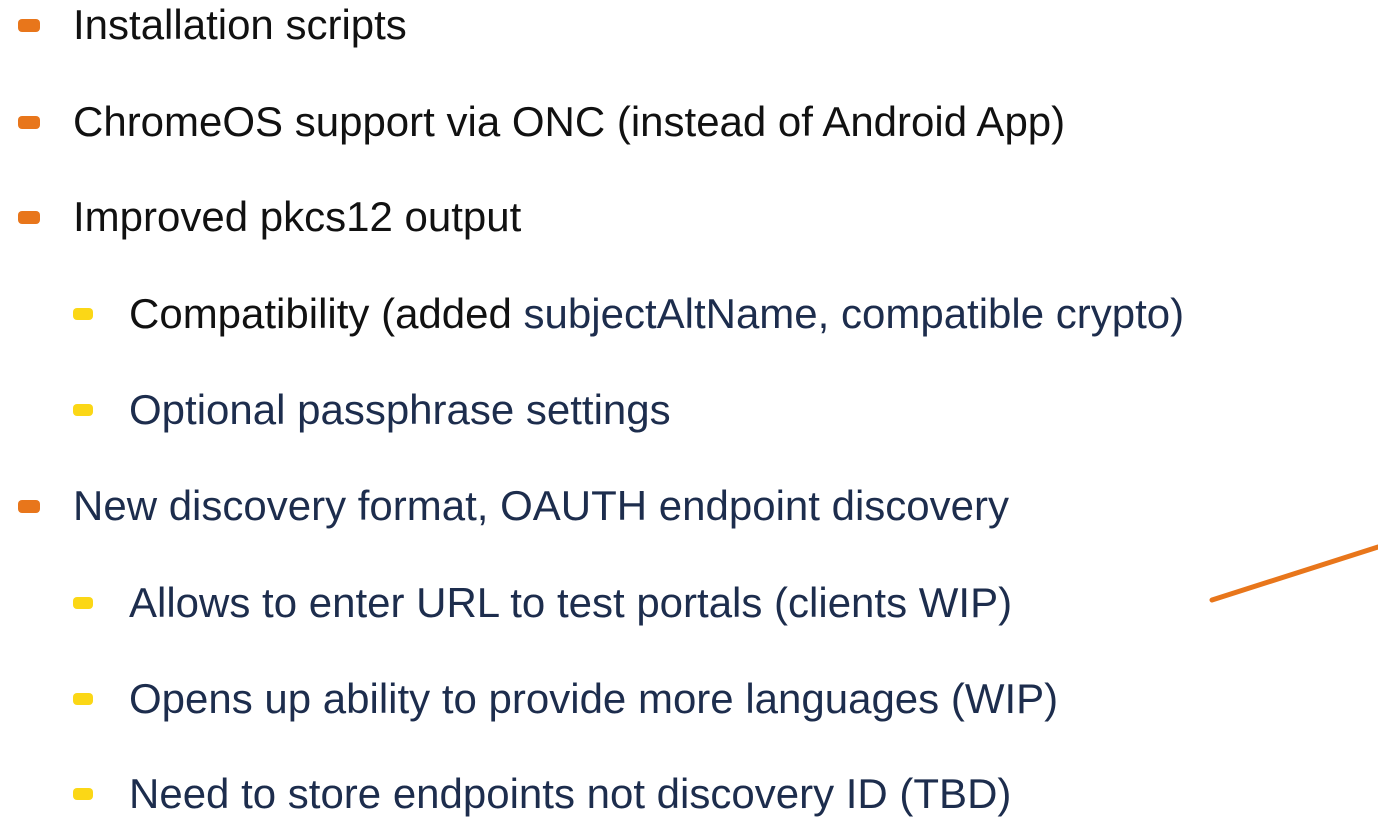 The width and height of the screenshot is (1378, 824). I want to click on connector-line-stroke, so click(1293, 573).